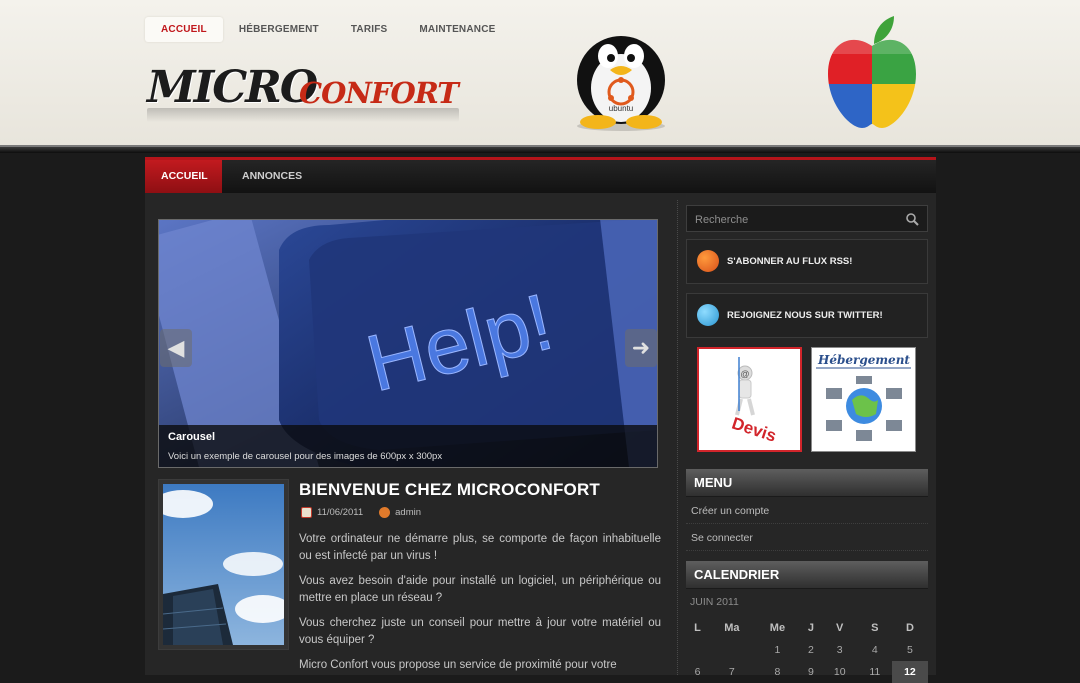  What do you see at coordinates (839, 672) in the screenshot?
I see `calendar-day: 10` at bounding box center [839, 672].